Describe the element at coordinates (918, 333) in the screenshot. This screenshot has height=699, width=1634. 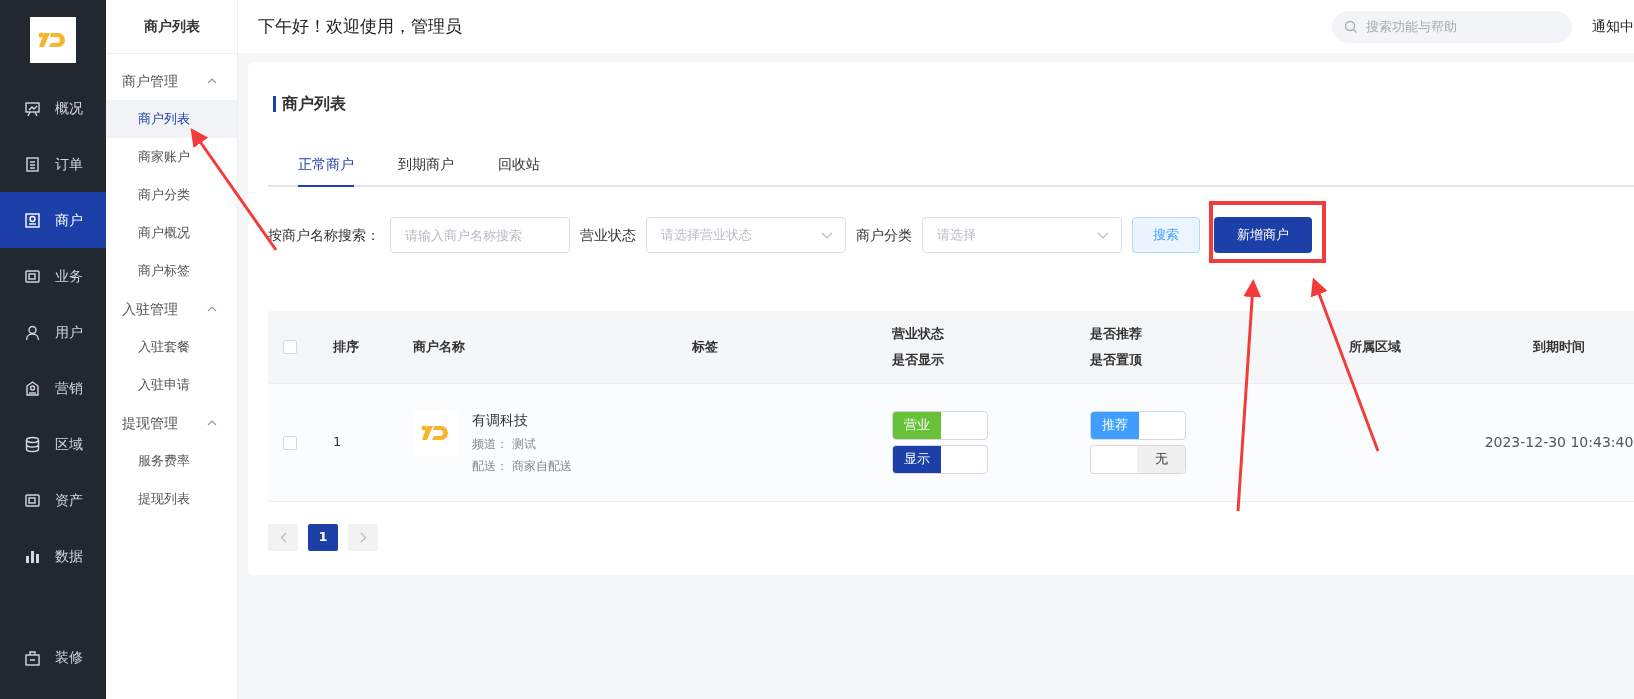
I see `column-header: 营业状态` at that location.